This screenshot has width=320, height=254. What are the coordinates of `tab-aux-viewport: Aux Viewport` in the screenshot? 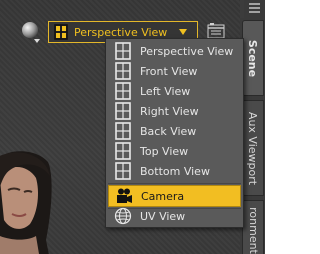 It's located at (253, 148).